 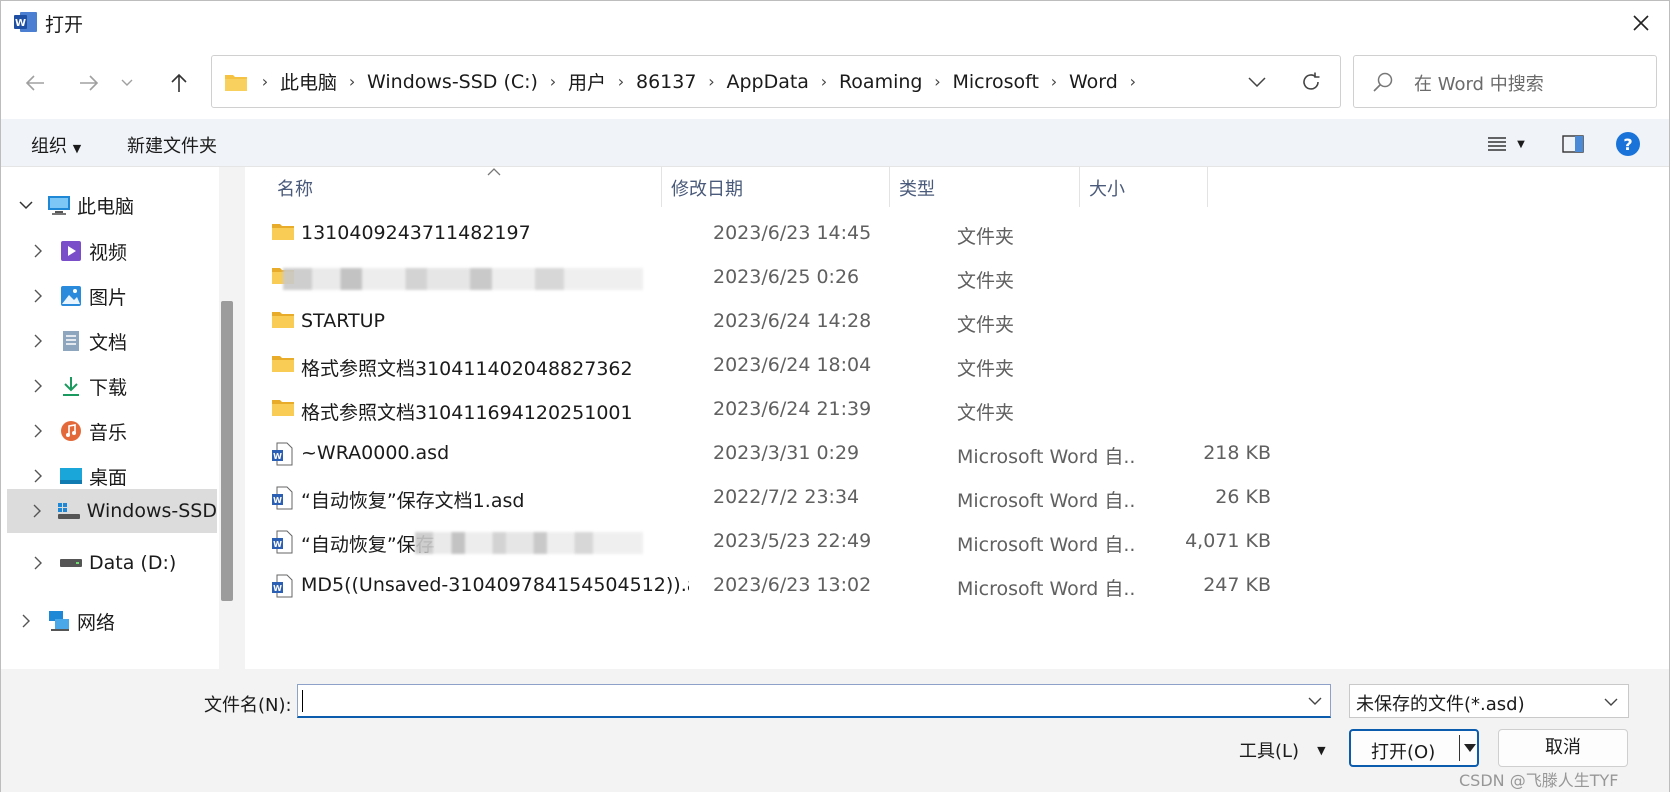 I want to click on sidebar-item-label: 文档, so click(x=108, y=342).